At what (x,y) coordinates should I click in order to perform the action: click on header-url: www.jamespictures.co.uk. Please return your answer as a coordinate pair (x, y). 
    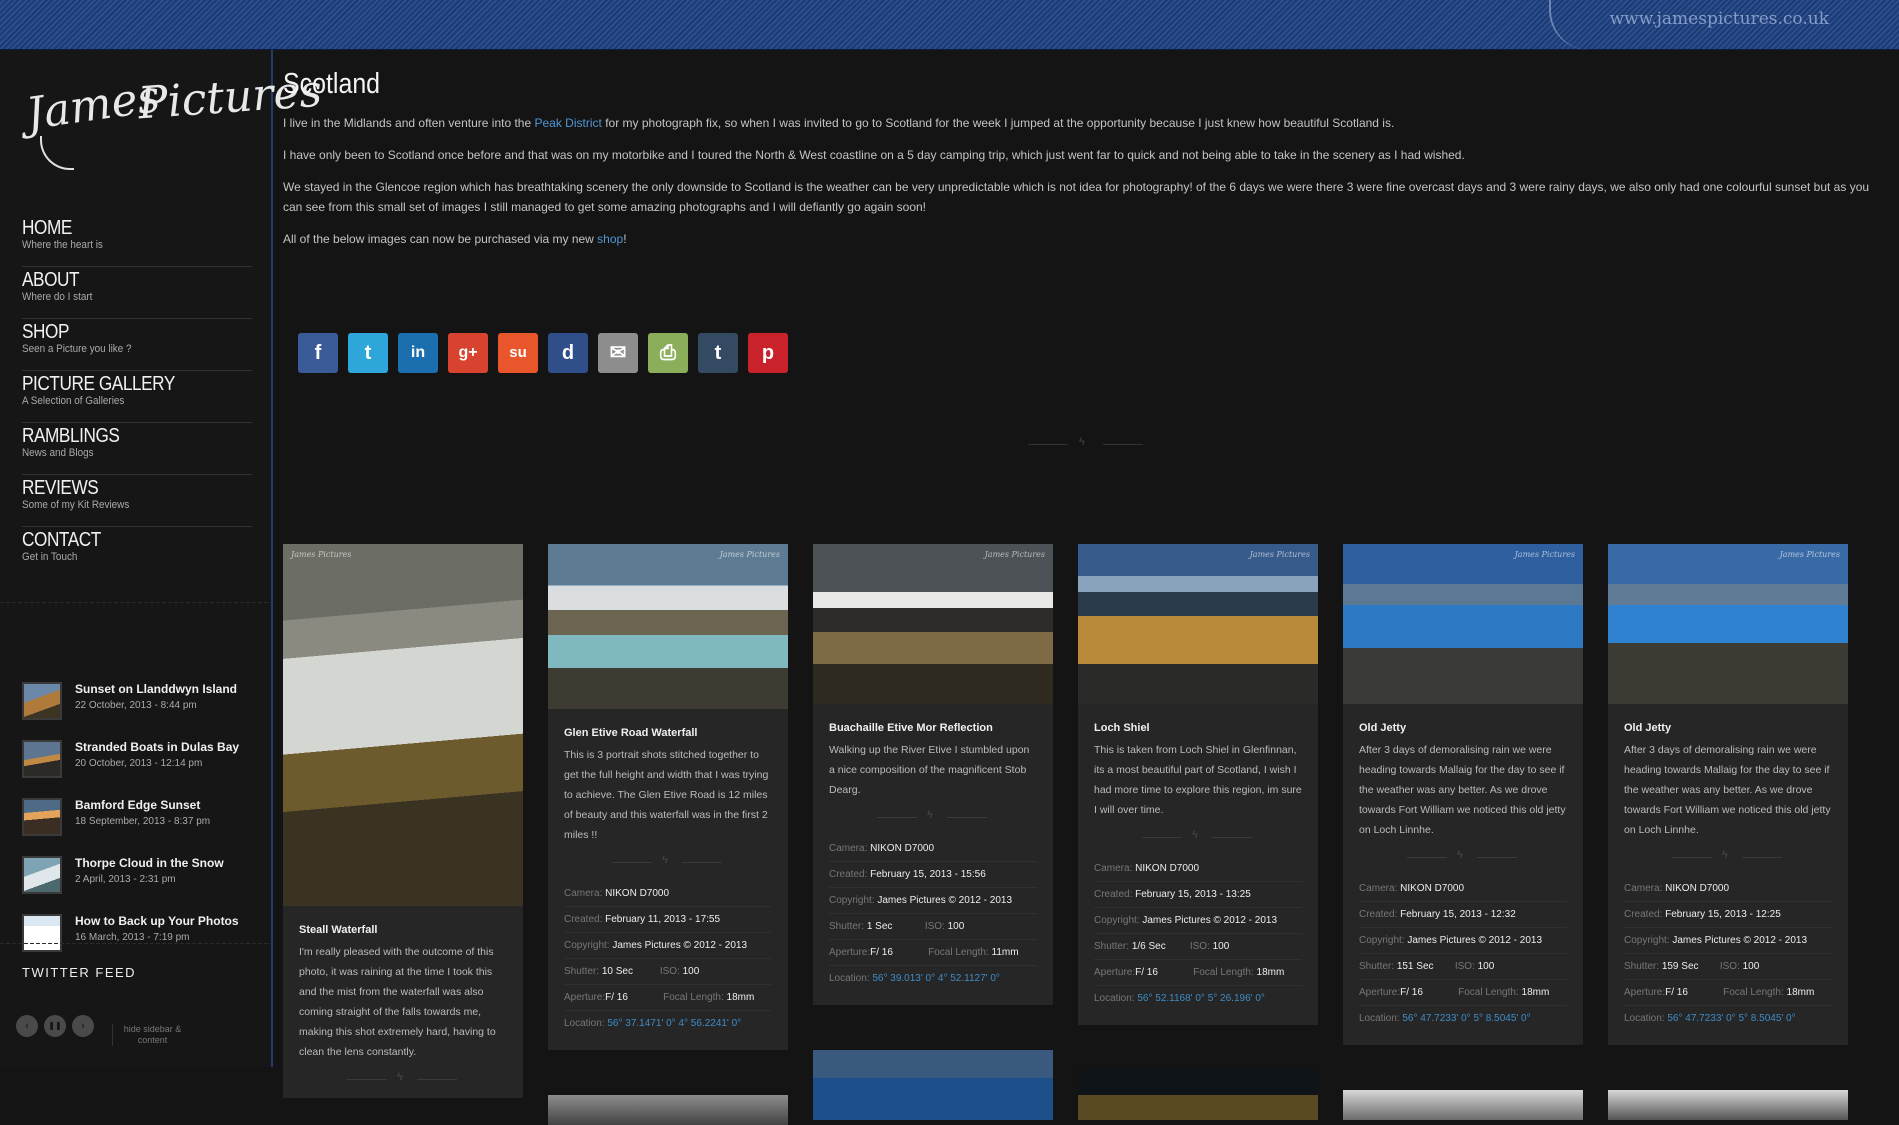
    Looking at the image, I should click on (1719, 19).